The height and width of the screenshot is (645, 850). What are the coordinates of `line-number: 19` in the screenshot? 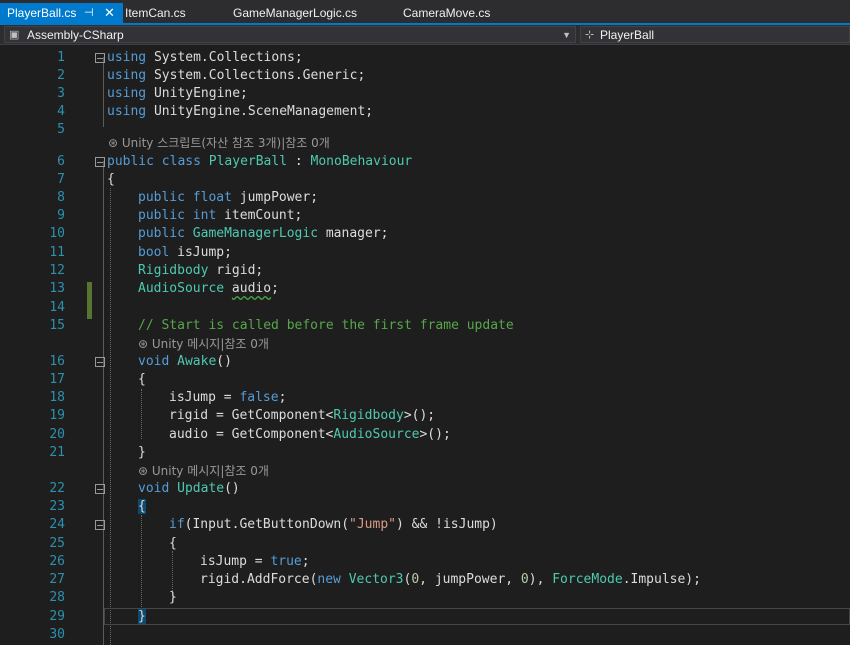 It's located at (57, 415).